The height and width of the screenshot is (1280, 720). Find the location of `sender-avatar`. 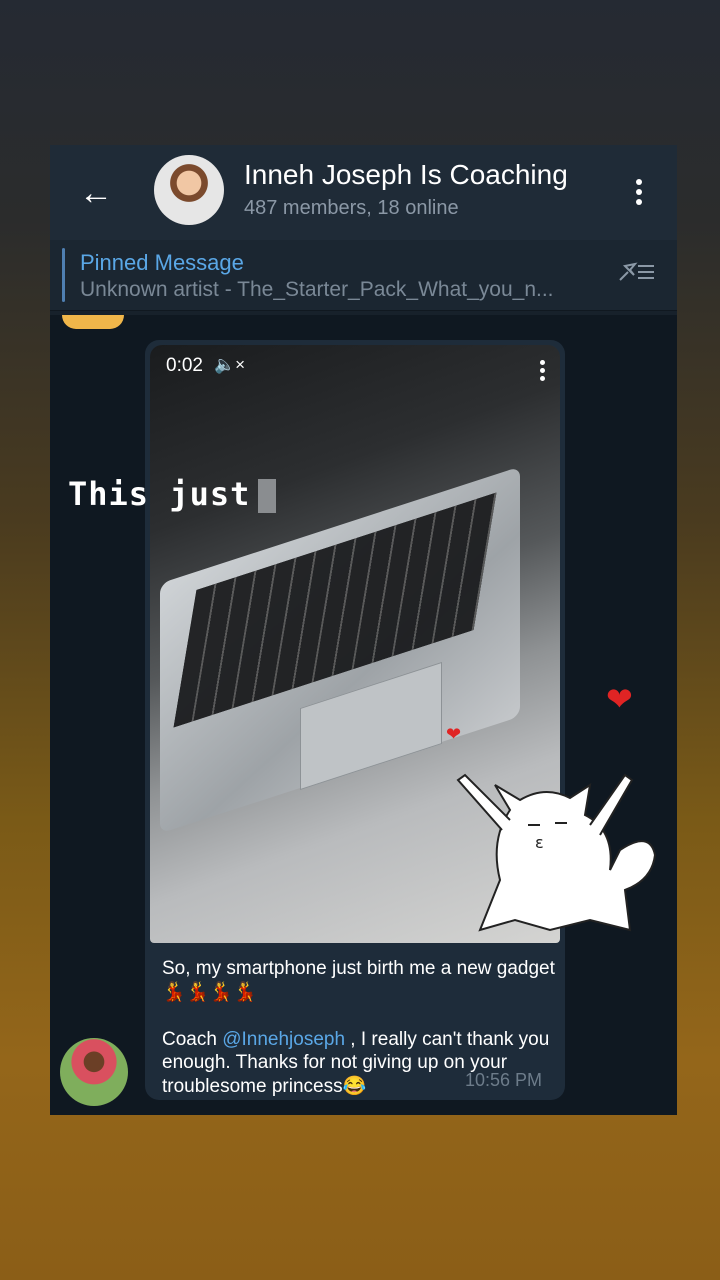

sender-avatar is located at coordinates (94, 1072).